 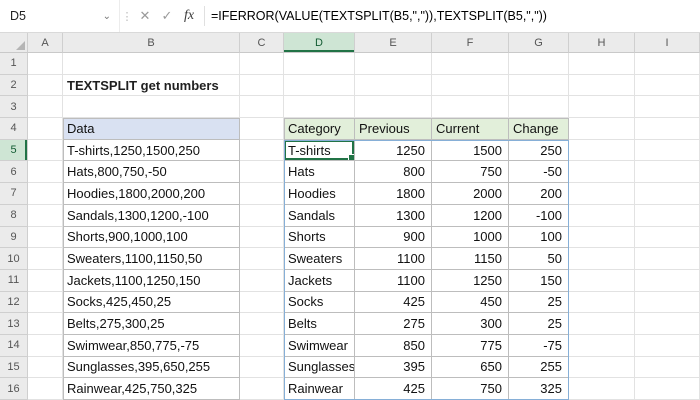 What do you see at coordinates (393, 150) in the screenshot?
I see `table-cell: 1250` at bounding box center [393, 150].